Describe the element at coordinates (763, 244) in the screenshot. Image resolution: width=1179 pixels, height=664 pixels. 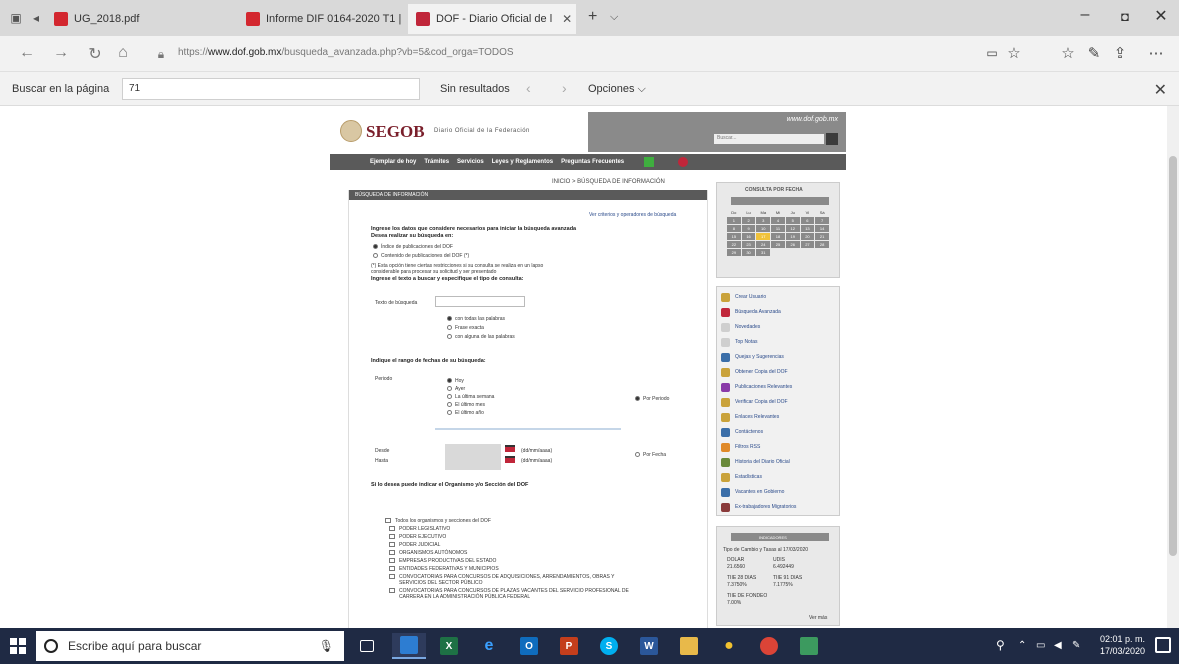
I see `calendar-day: 24` at that location.